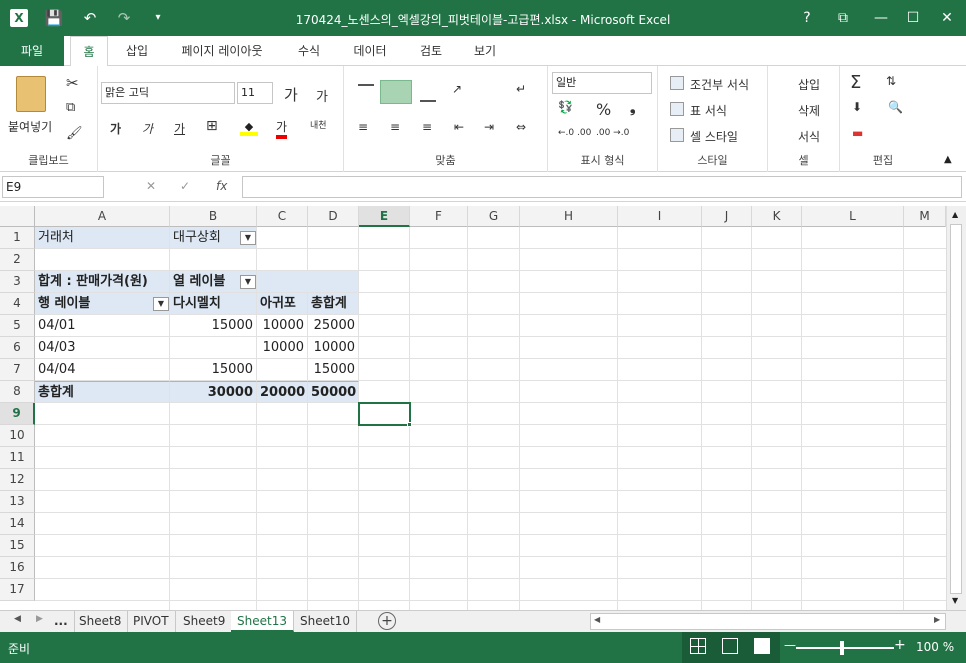  I want to click on normal-view-icon, so click(698, 646).